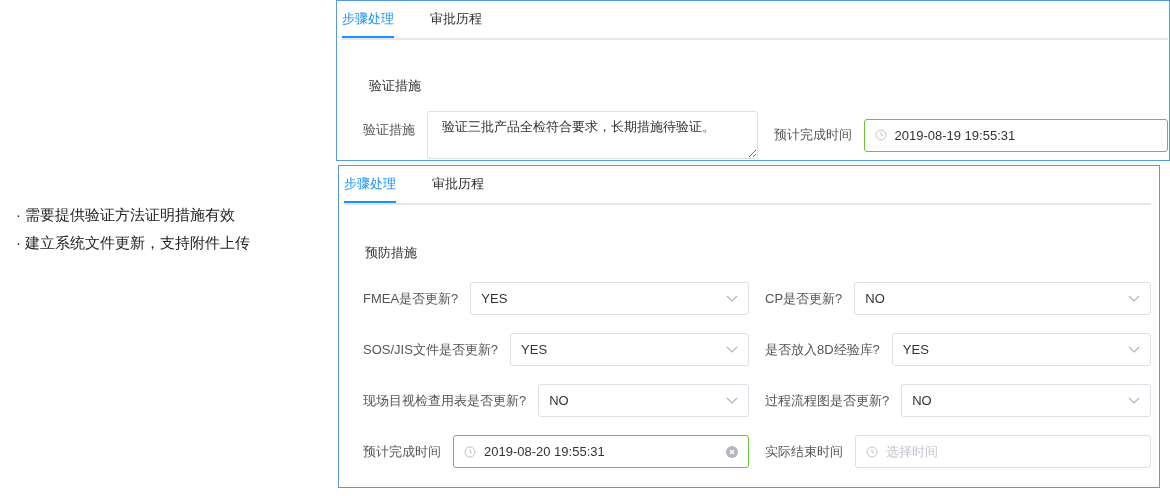  What do you see at coordinates (1015, 135) in the screenshot?
I see `datetime-field: 2019-08-19 19:55:31` at bounding box center [1015, 135].